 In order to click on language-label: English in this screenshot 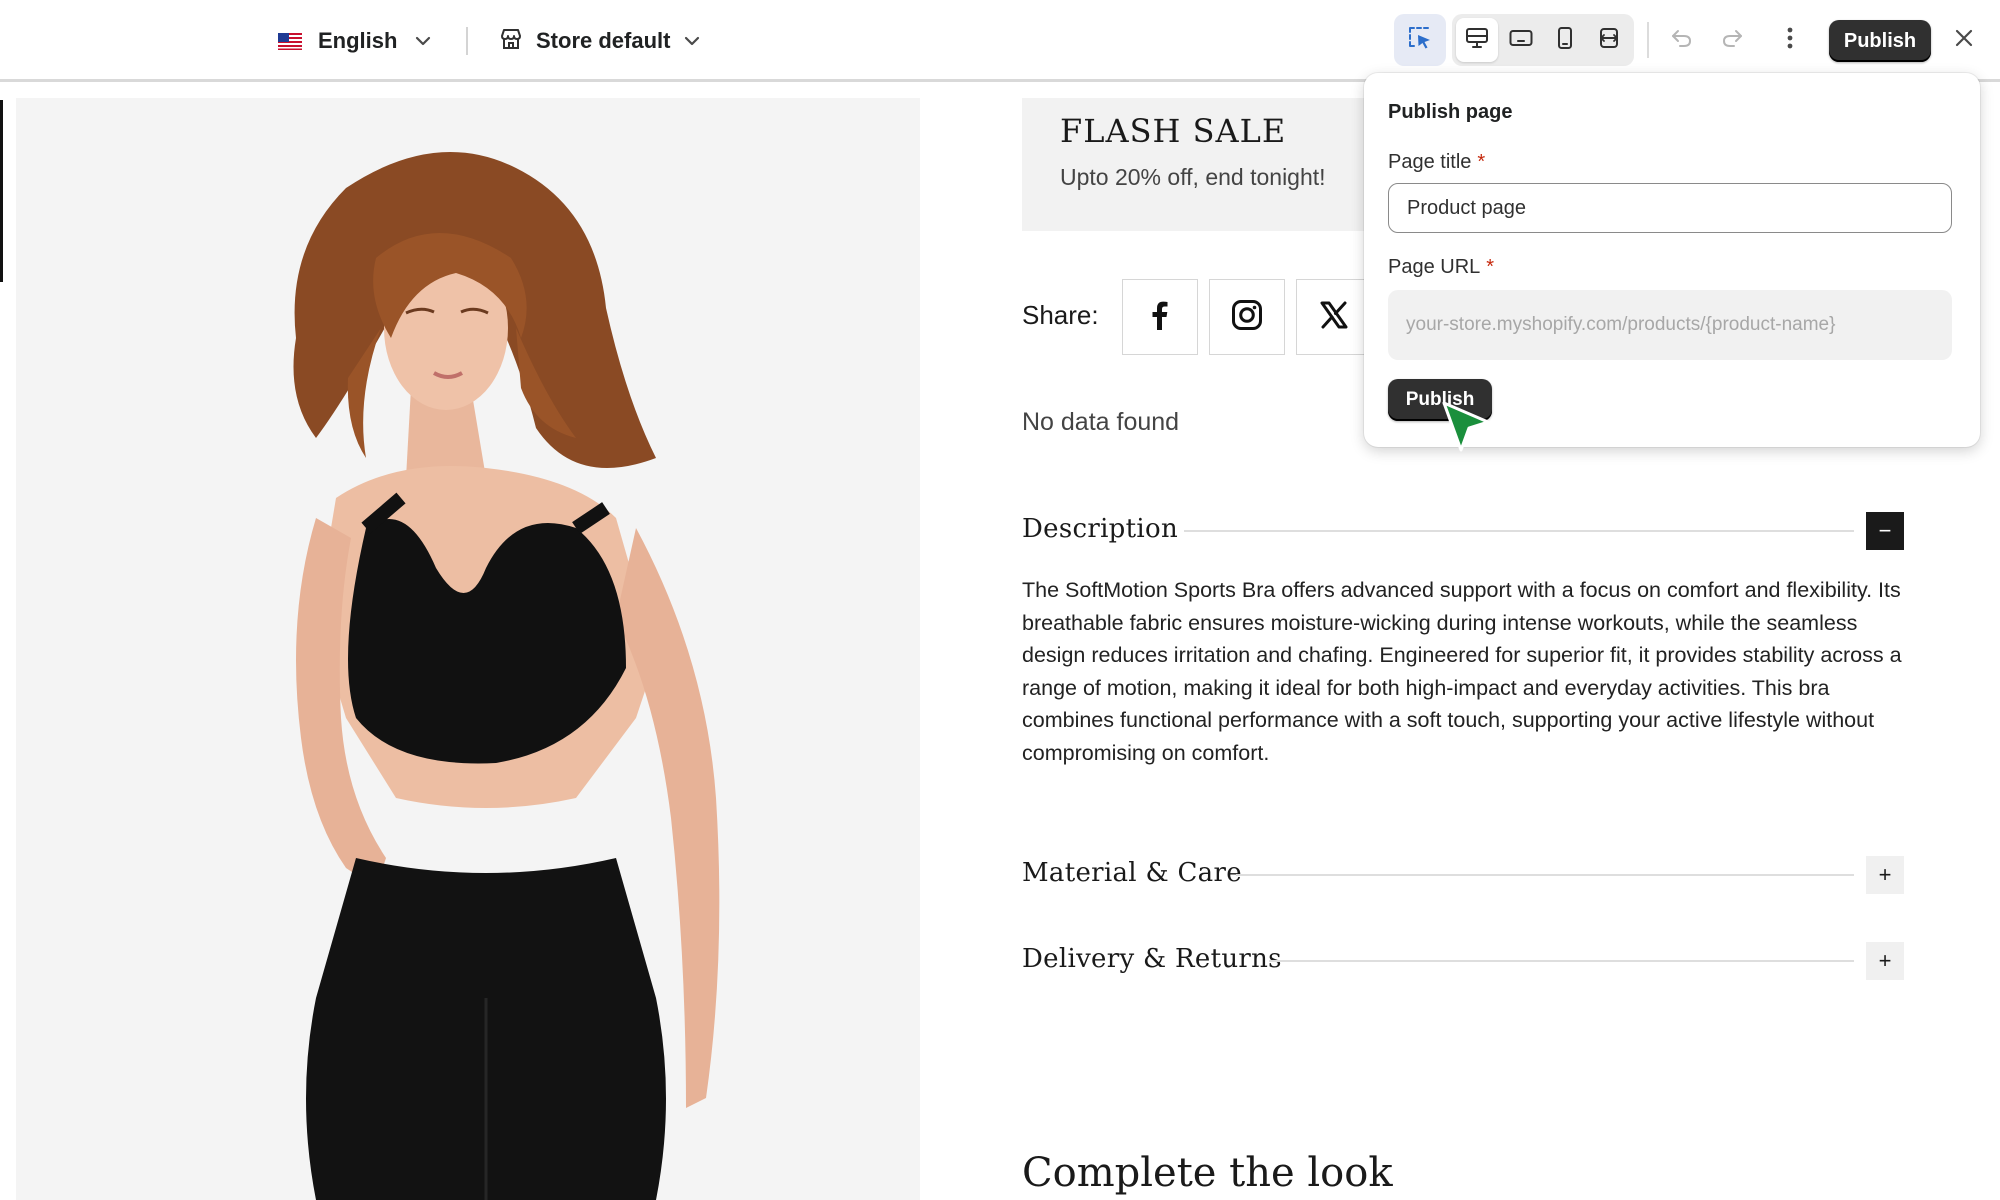, I will do `click(358, 40)`.